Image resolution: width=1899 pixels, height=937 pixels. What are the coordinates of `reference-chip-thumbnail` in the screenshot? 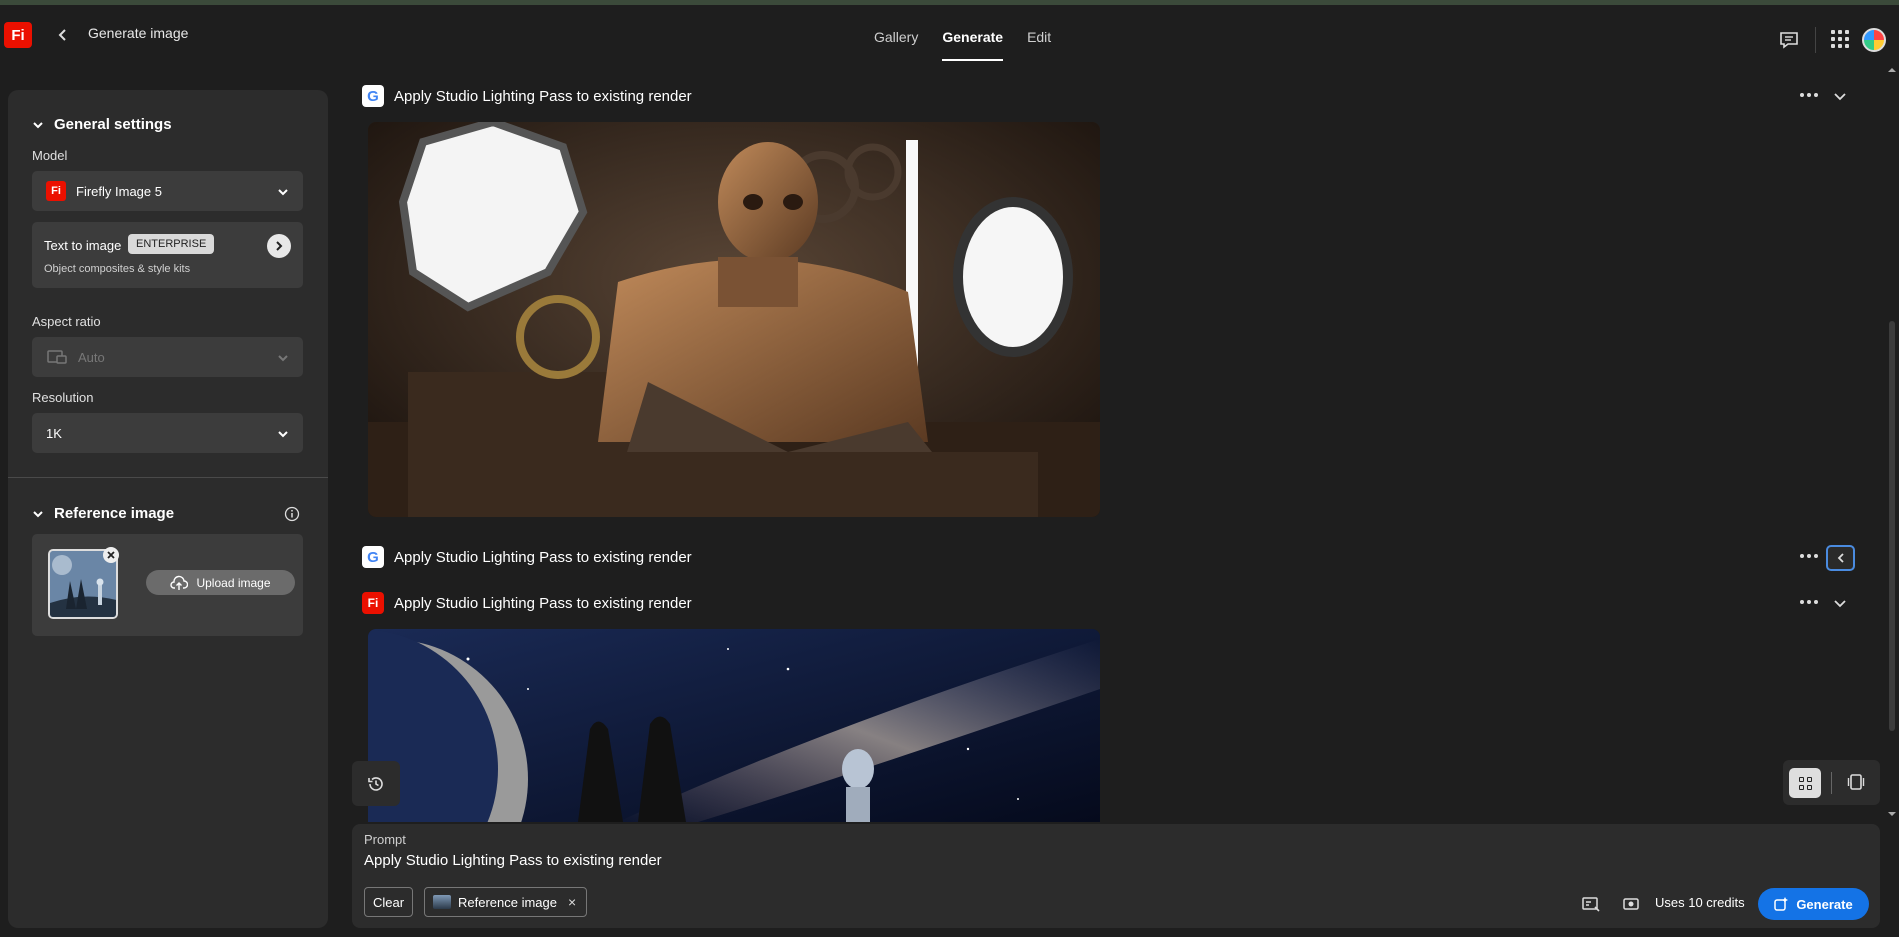 It's located at (442, 902).